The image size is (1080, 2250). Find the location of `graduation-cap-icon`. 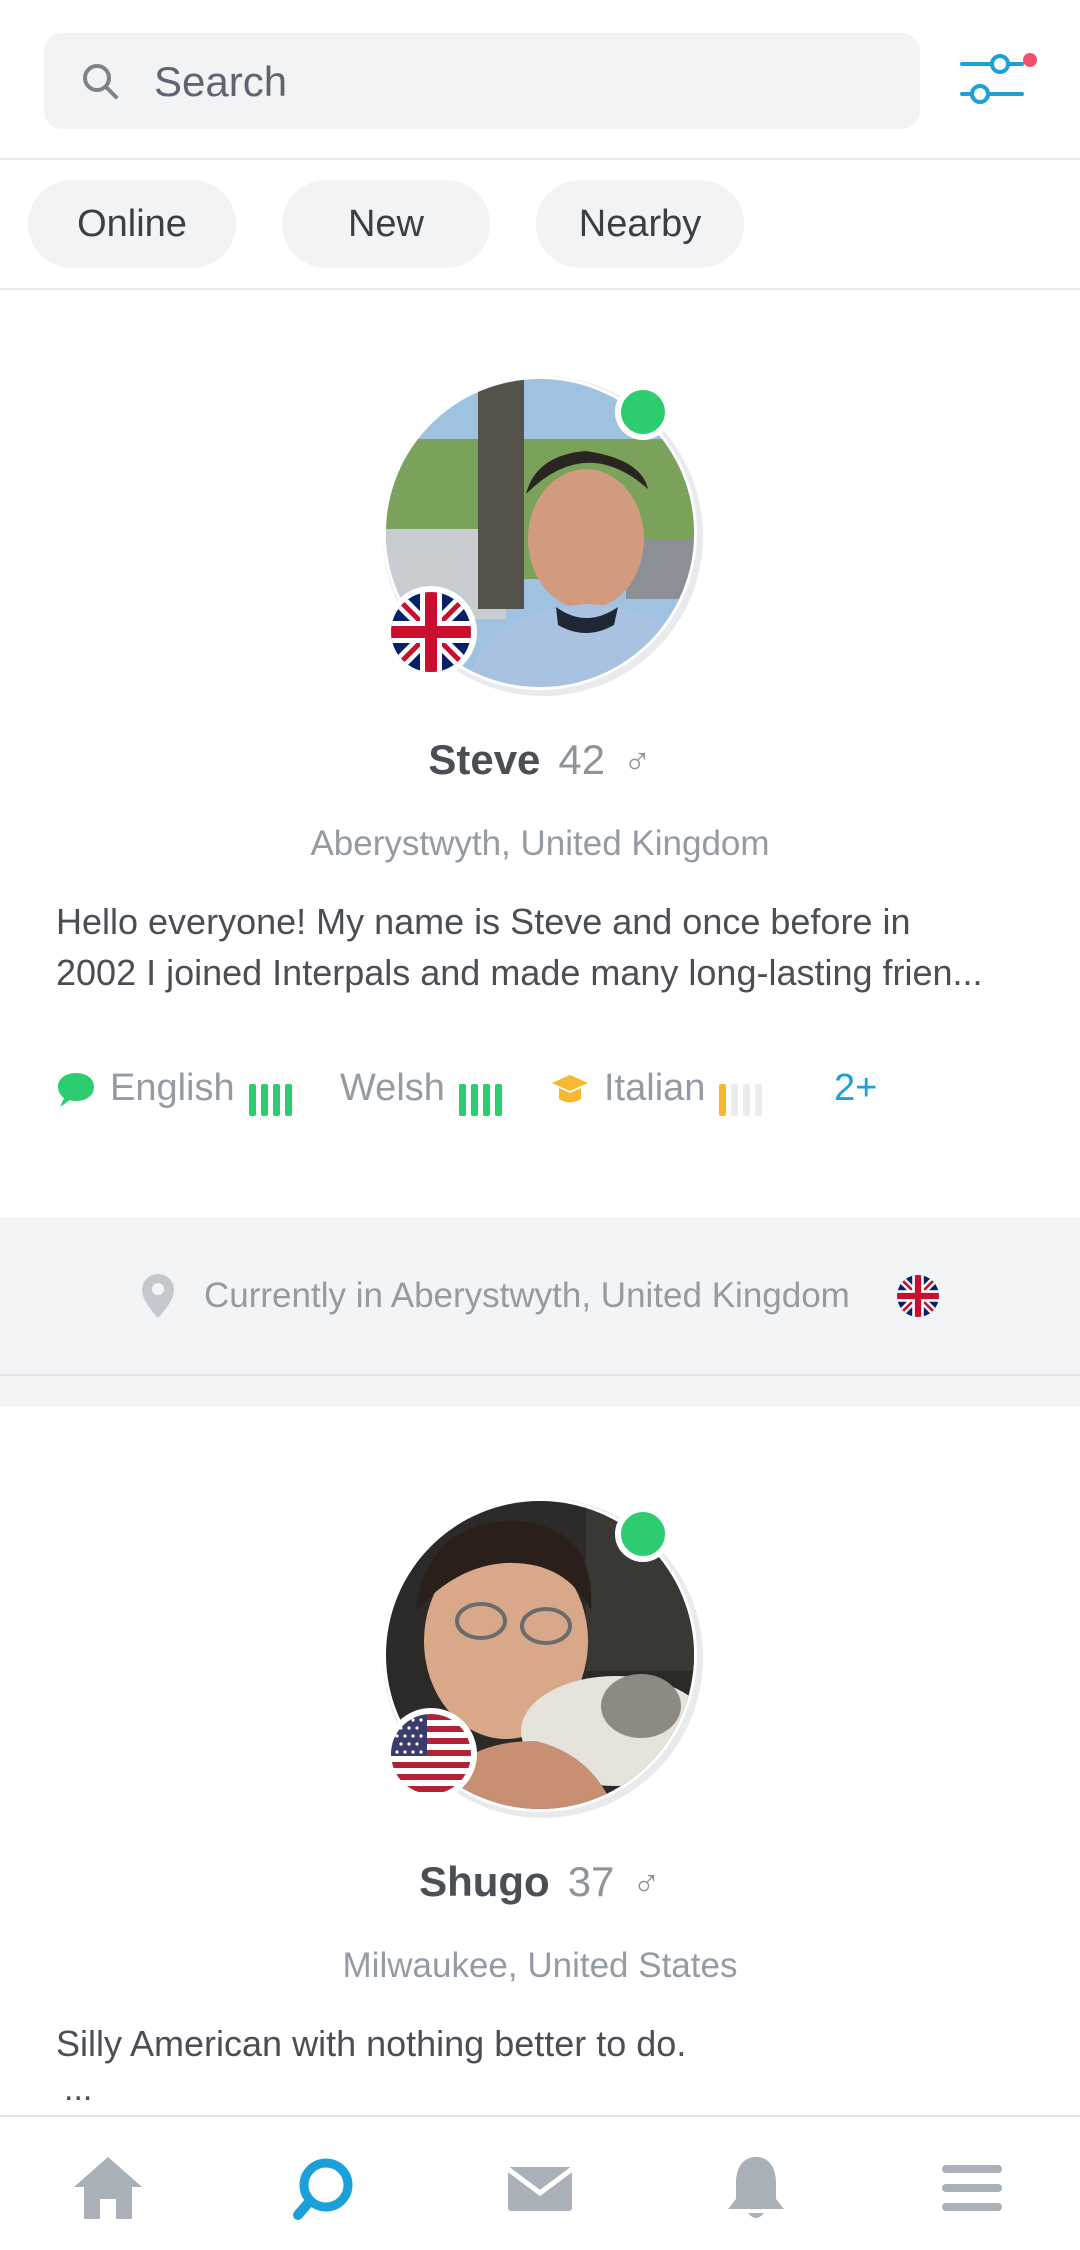

graduation-cap-icon is located at coordinates (570, 1088).